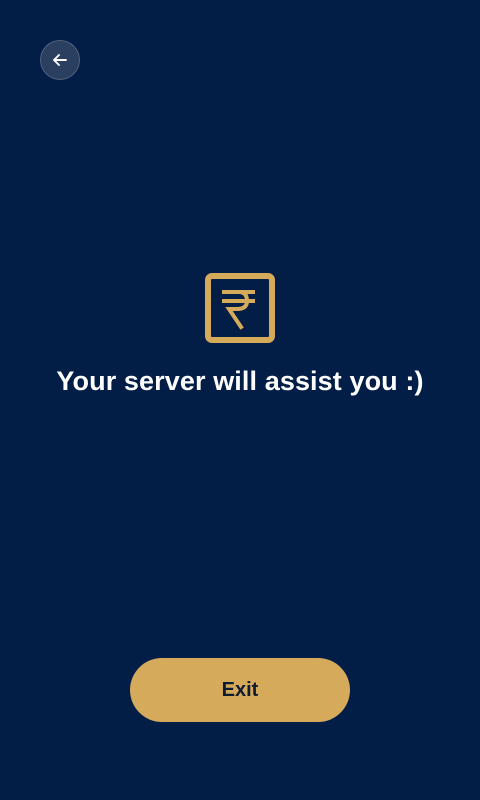 The height and width of the screenshot is (800, 480). I want to click on assist-message: Your server will assist you :), so click(240, 381).